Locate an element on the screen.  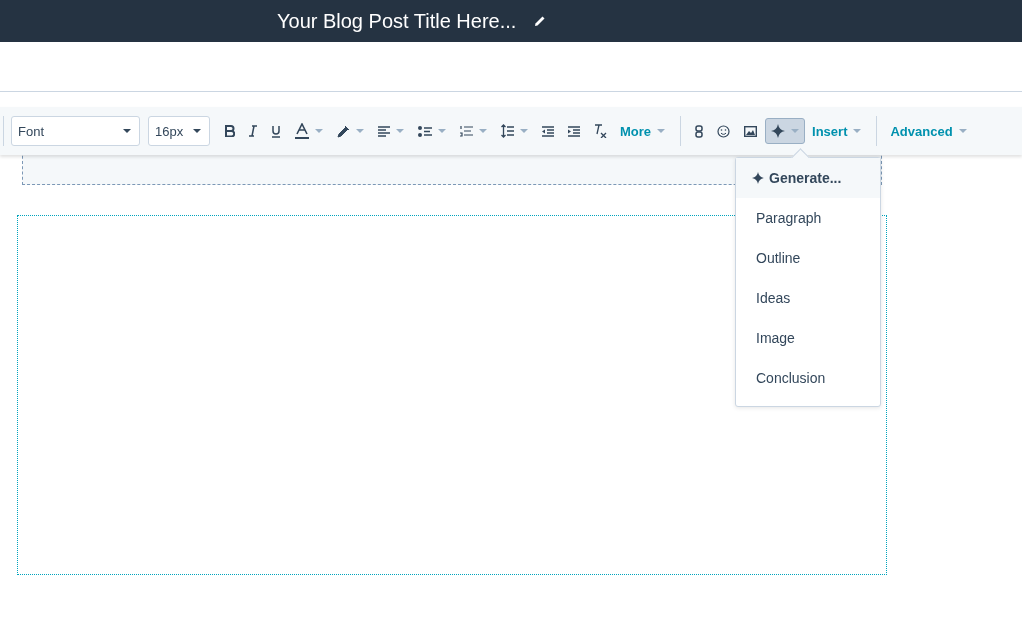
sparkle-icon is located at coordinates (778, 131).